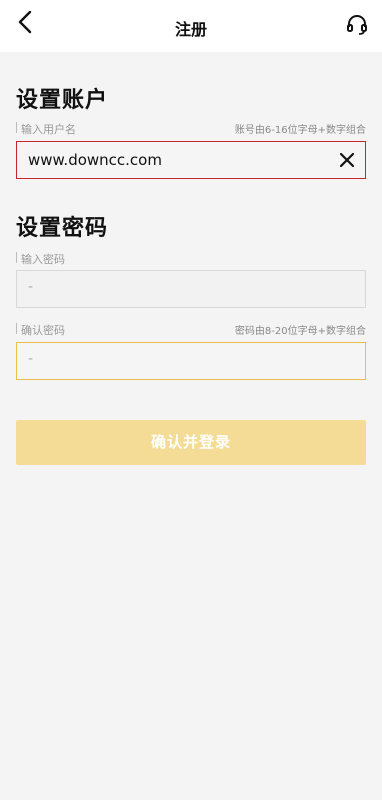 This screenshot has width=382, height=800. What do you see at coordinates (62, 228) in the screenshot?
I see `password-section-title: 设置密码` at bounding box center [62, 228].